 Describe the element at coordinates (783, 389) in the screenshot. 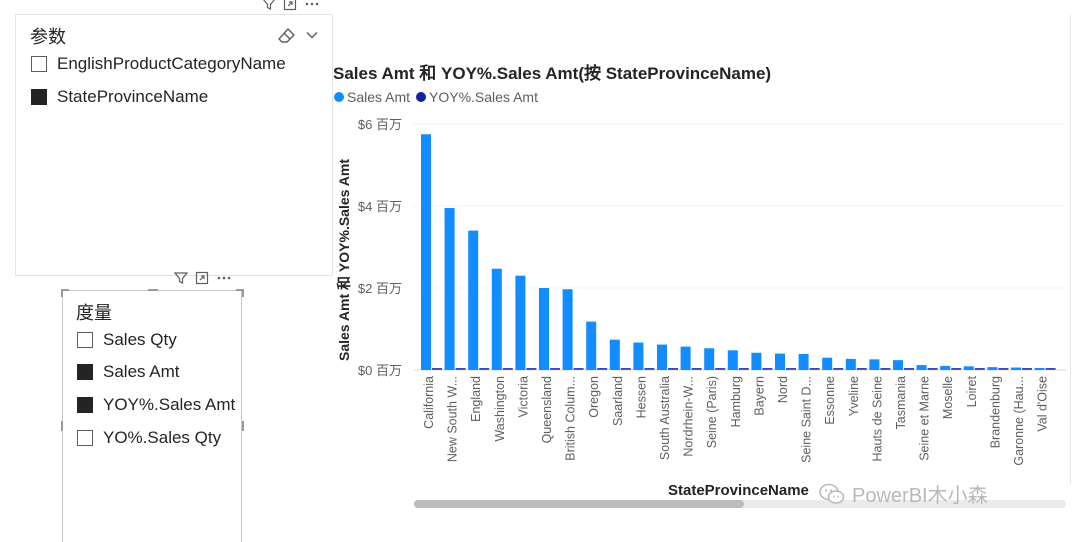

I see `x-tick-label: Nord` at that location.